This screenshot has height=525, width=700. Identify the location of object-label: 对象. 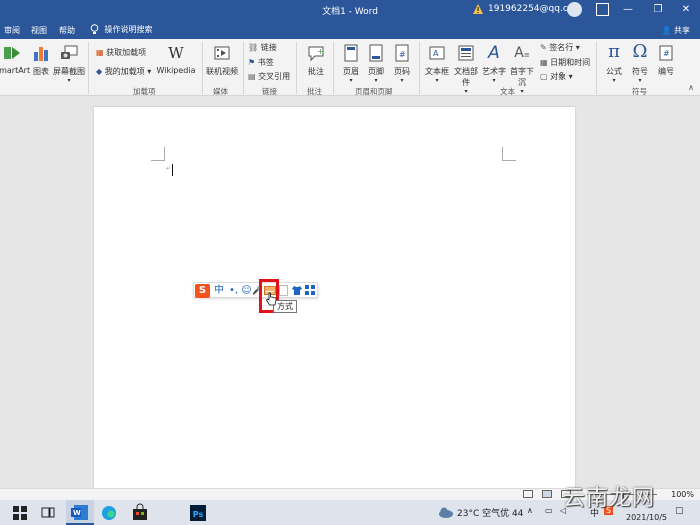
(558, 76).